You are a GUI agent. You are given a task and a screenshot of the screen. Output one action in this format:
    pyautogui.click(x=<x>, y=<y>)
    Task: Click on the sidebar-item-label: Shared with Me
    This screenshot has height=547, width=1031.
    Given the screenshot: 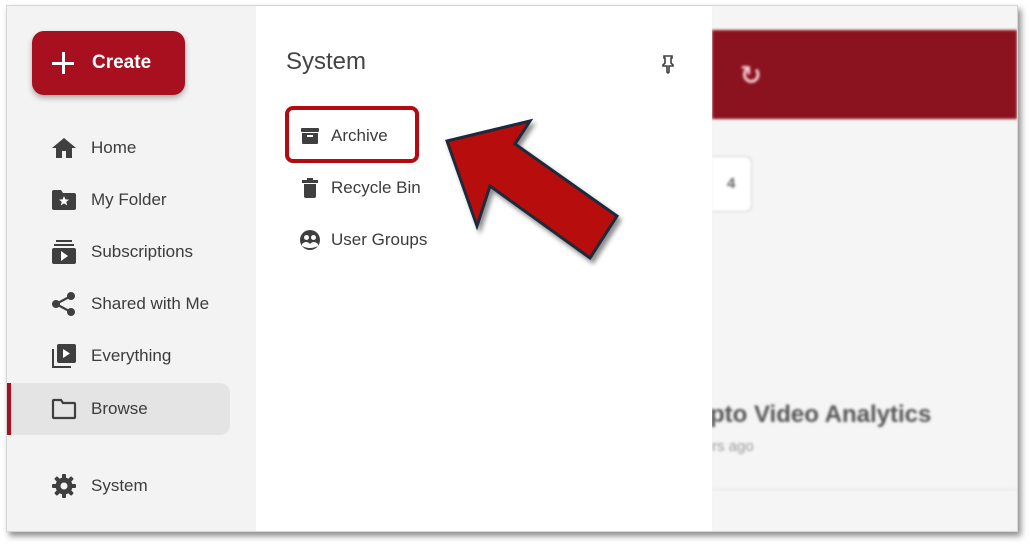 What is the action you would take?
    pyautogui.click(x=150, y=303)
    